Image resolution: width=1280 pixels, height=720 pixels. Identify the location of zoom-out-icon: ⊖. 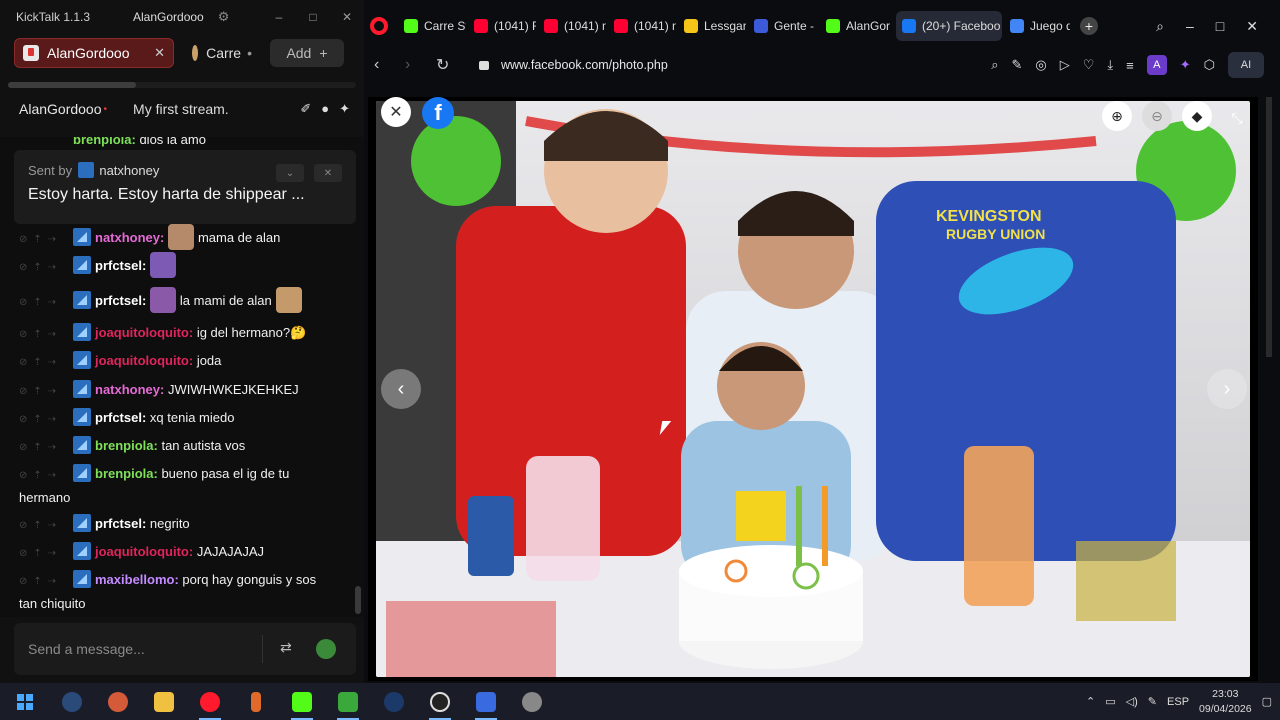
(1157, 116).